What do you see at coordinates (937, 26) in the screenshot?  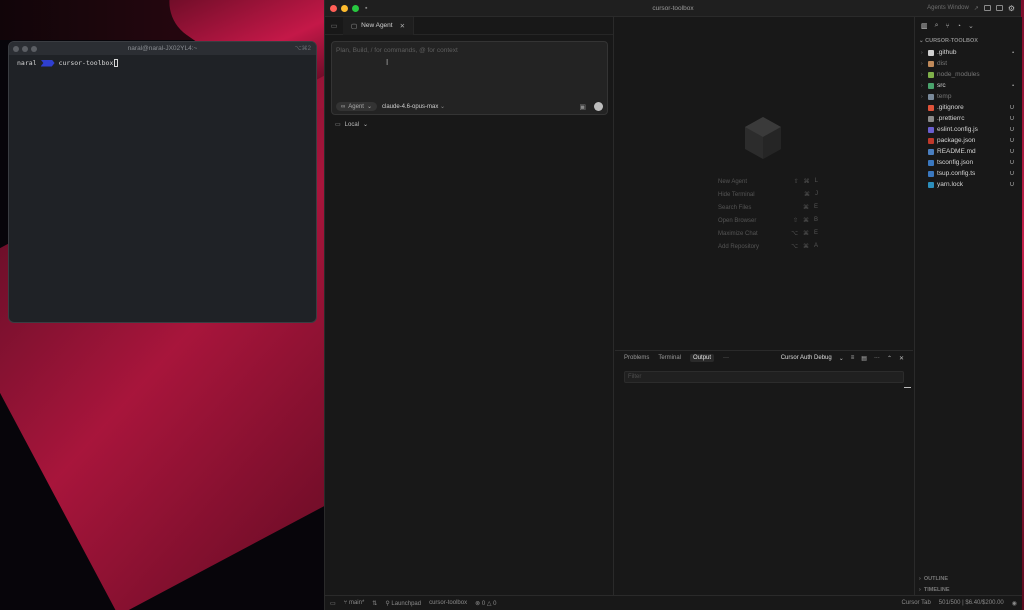 I see `search-icon: ⌕` at bounding box center [937, 26].